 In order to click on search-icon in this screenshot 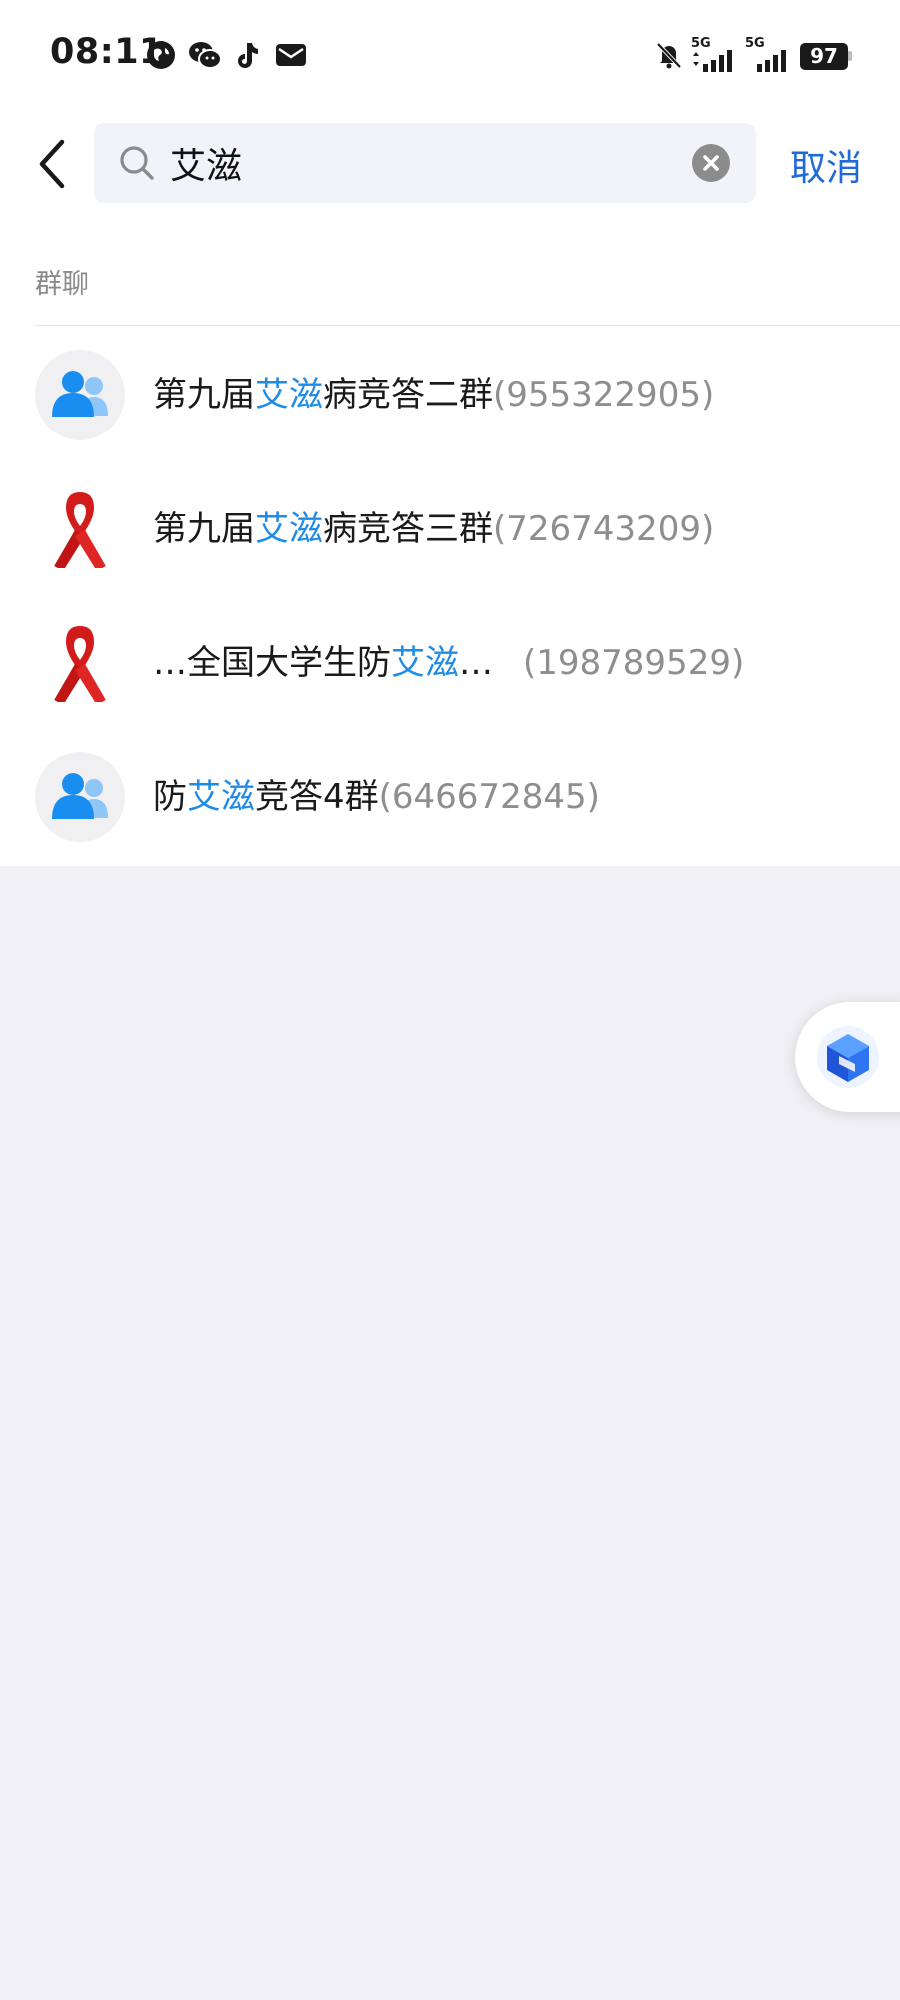, I will do `click(137, 163)`.